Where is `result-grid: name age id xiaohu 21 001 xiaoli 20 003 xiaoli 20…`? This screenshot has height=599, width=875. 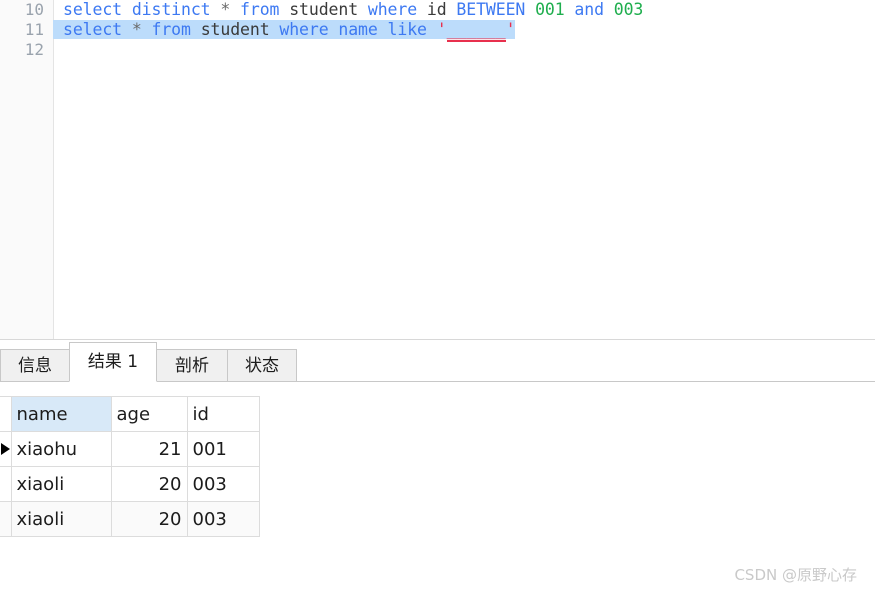 result-grid: name age id xiaohu 21 001 xiaoli 20 003 xiaoli 20… is located at coordinates (130, 466).